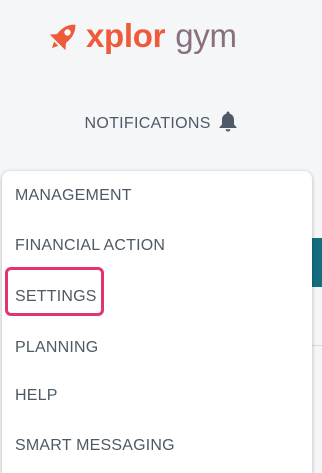  Describe the element at coordinates (147, 123) in the screenshot. I see `notifications-label: NOTIFICATIONS` at that location.